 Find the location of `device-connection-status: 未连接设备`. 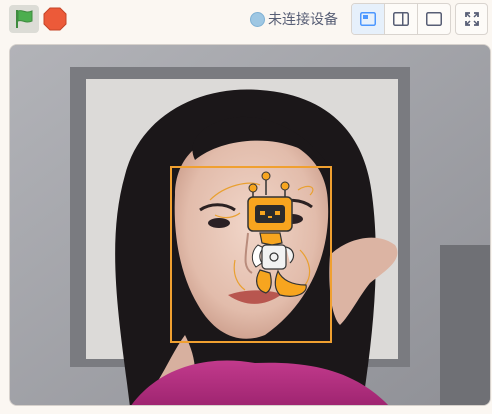

device-connection-status: 未连接设备 is located at coordinates (294, 19).